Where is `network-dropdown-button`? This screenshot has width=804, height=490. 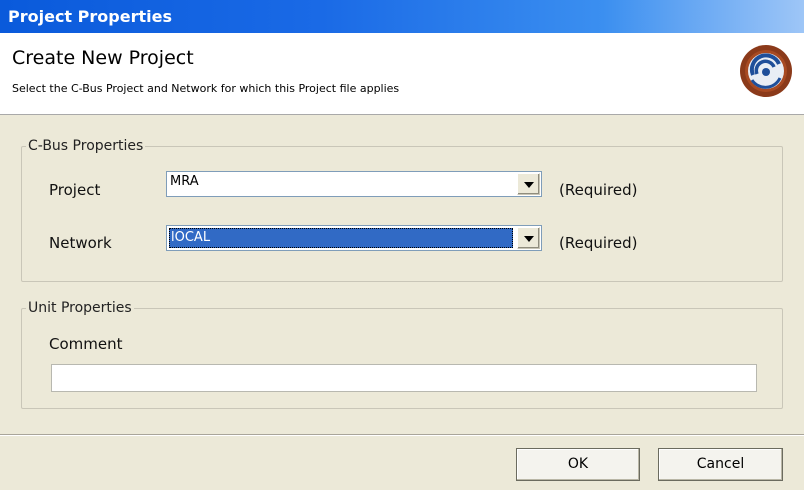
network-dropdown-button is located at coordinates (528, 238).